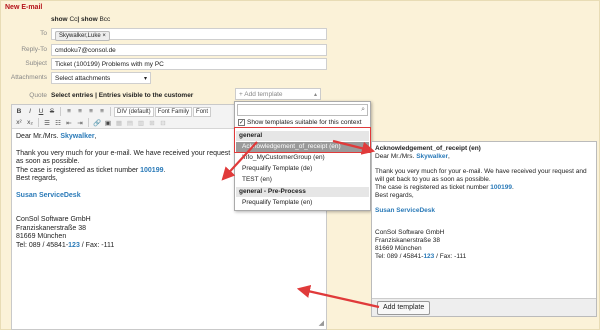  What do you see at coordinates (302, 203) in the screenshot?
I see `template-option: Prequalify Template (en)` at bounding box center [302, 203].